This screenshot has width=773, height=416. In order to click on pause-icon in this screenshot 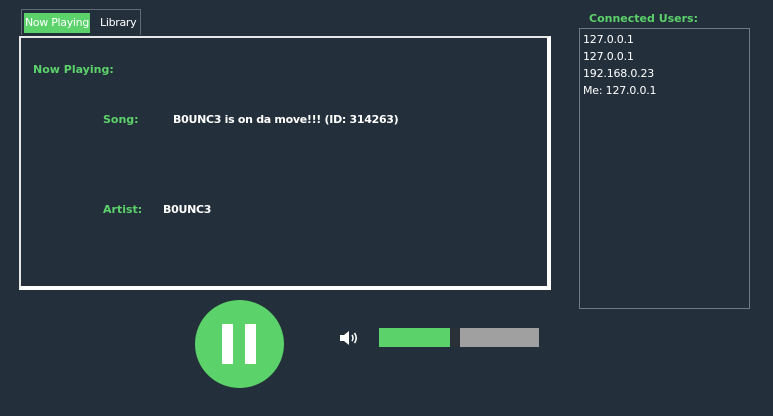, I will do `click(227, 344)`.